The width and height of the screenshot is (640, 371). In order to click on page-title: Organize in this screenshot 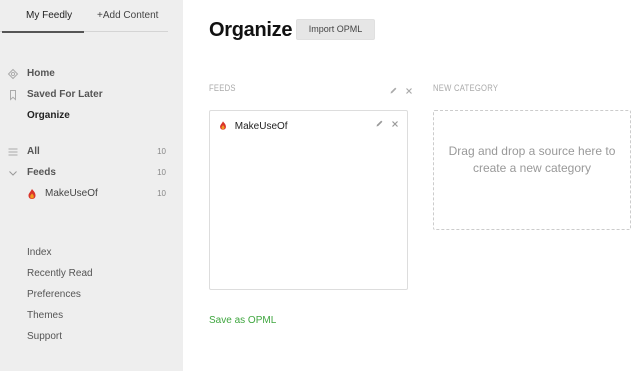, I will do `click(251, 30)`.